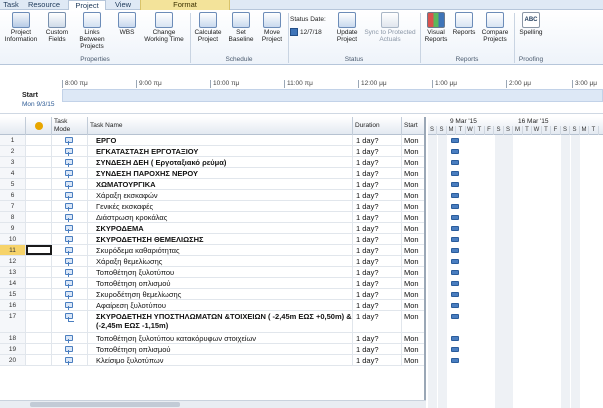 The width and height of the screenshot is (603, 408). Describe the element at coordinates (11, 5) in the screenshot. I see `tab-task: Task` at that location.